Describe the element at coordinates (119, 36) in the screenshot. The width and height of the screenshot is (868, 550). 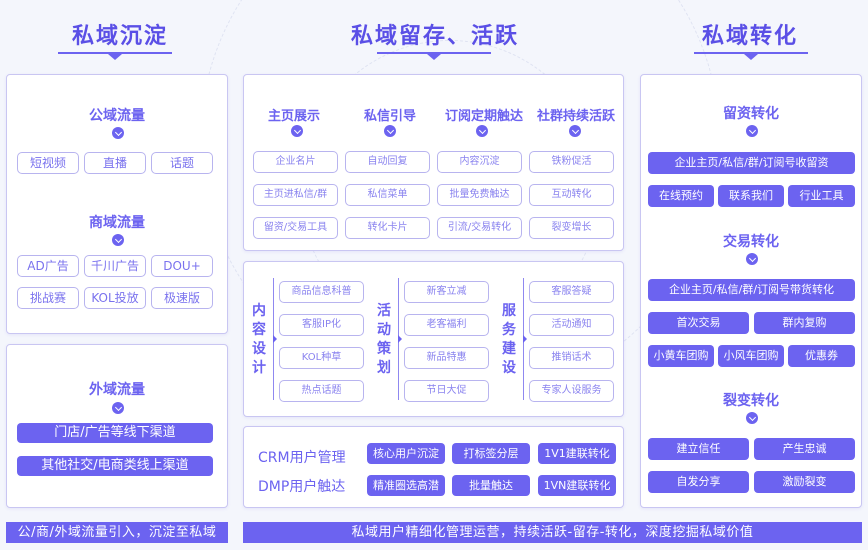
I see `column-title-sedimentation: 私域沉淀` at that location.